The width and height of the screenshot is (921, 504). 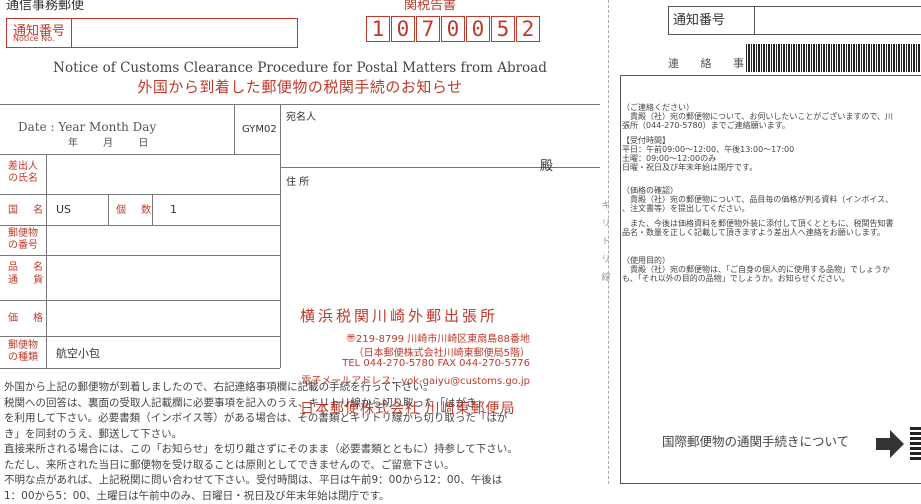 What do you see at coordinates (46, 352) in the screenshot?
I see `postal-type-label-divider` at bounding box center [46, 352].